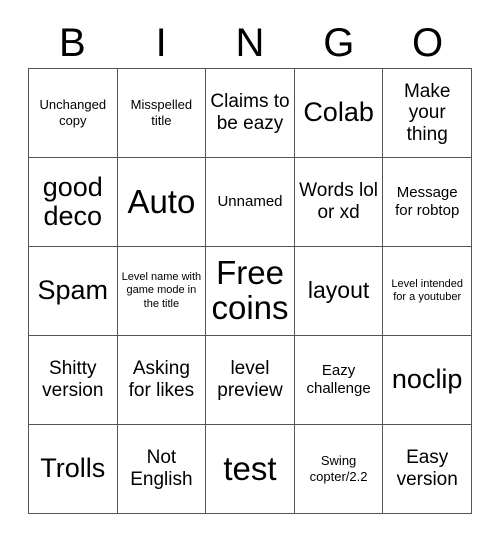 The width and height of the screenshot is (500, 544). I want to click on bingo-cell-i4: Asking for likes, so click(162, 380).